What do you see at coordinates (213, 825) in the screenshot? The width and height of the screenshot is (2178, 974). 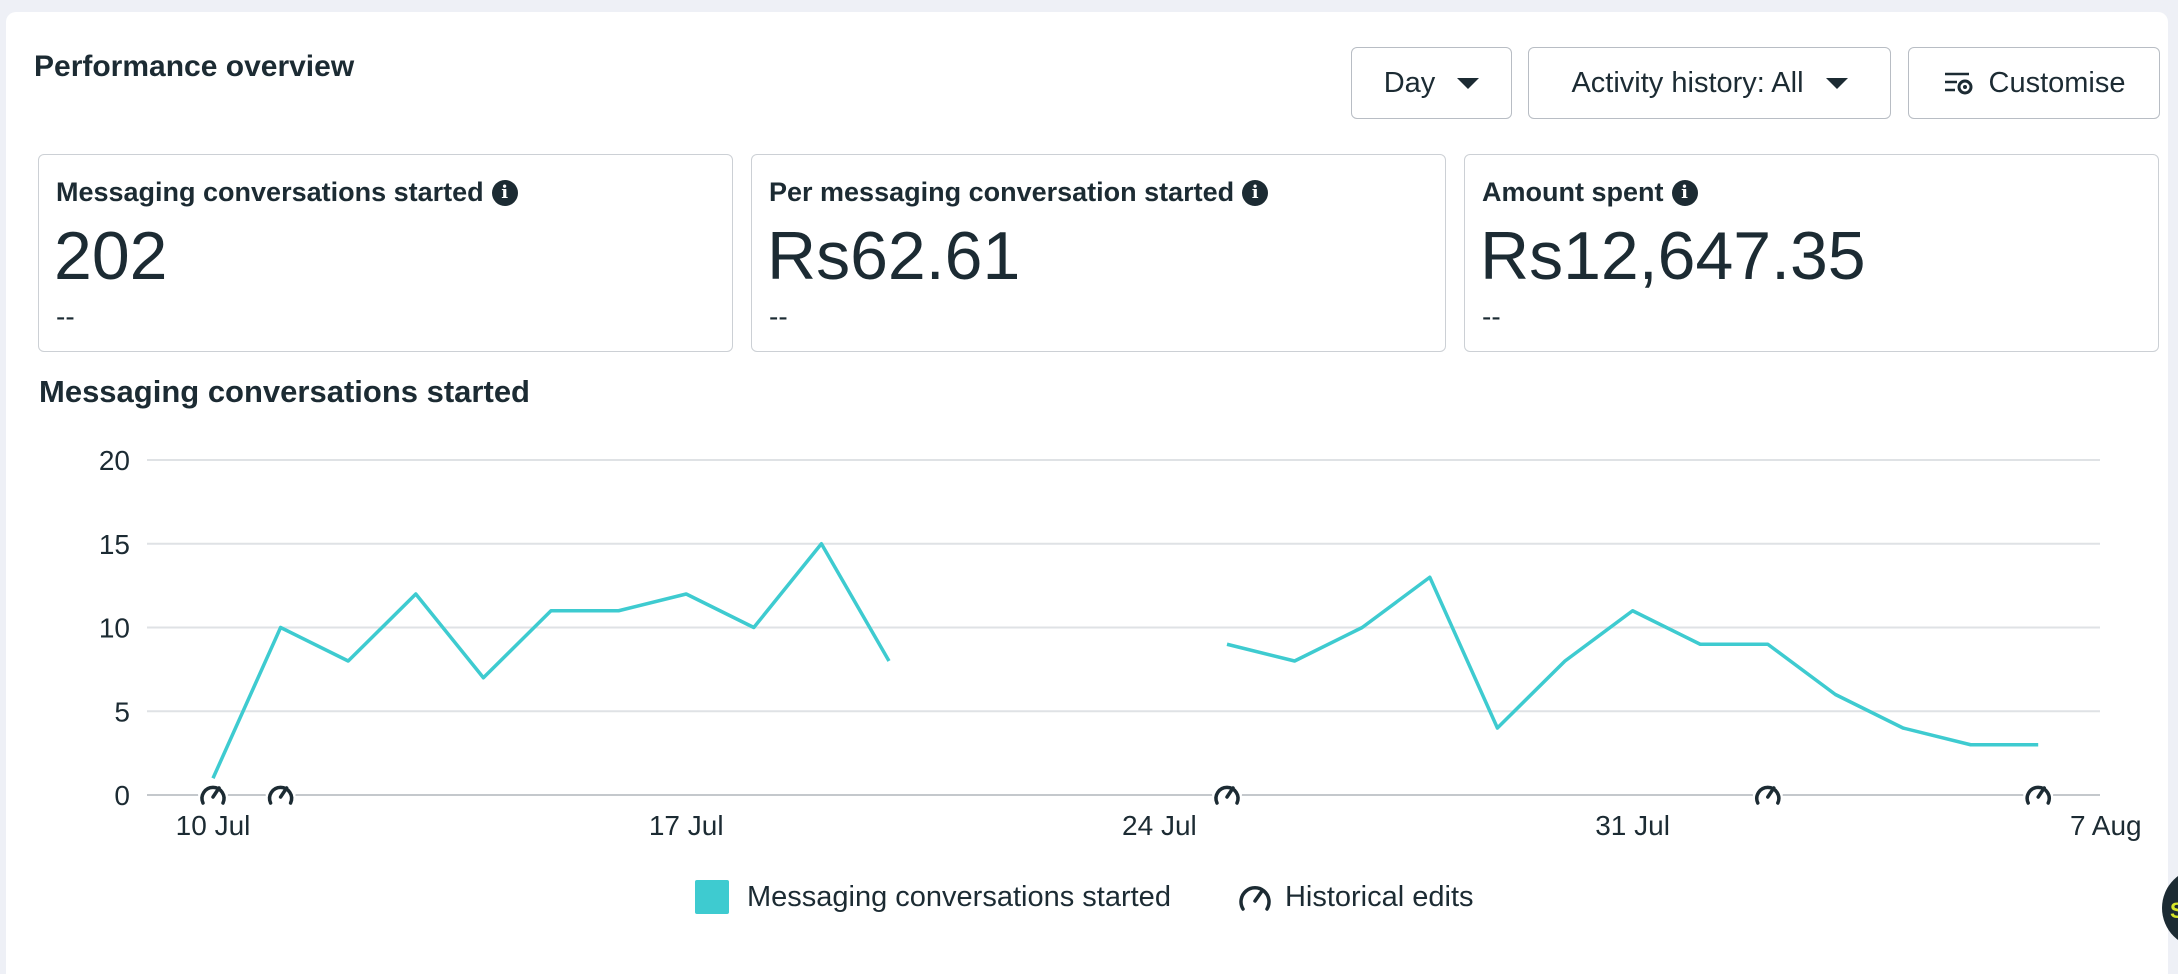 I see `x-tick-label: 10 Jul` at bounding box center [213, 825].